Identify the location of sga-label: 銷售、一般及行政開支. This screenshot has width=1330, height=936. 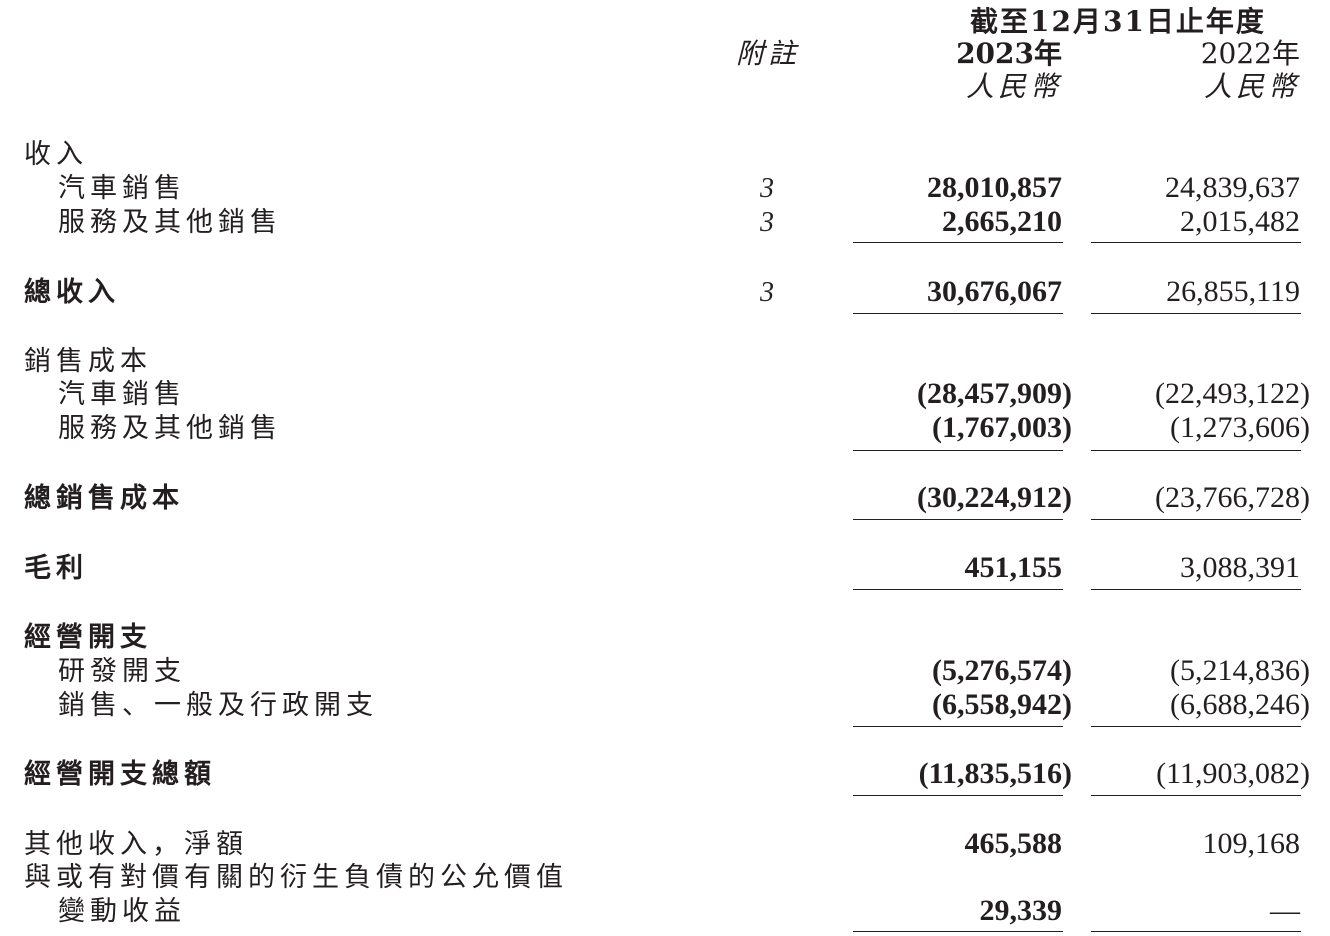
(218, 705).